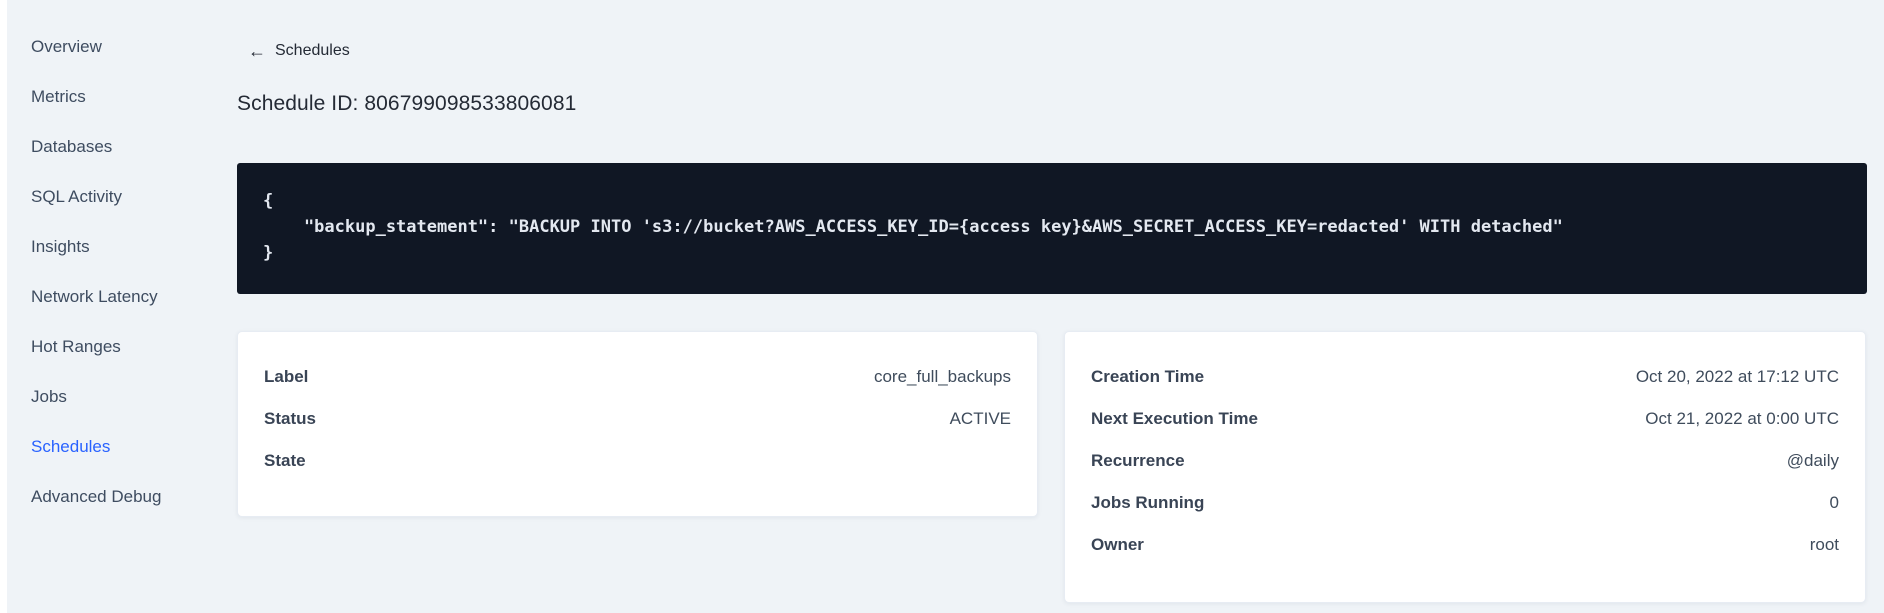  What do you see at coordinates (102, 347) in the screenshot?
I see `sidebar-item-hot-ranges: Hot Ranges` at bounding box center [102, 347].